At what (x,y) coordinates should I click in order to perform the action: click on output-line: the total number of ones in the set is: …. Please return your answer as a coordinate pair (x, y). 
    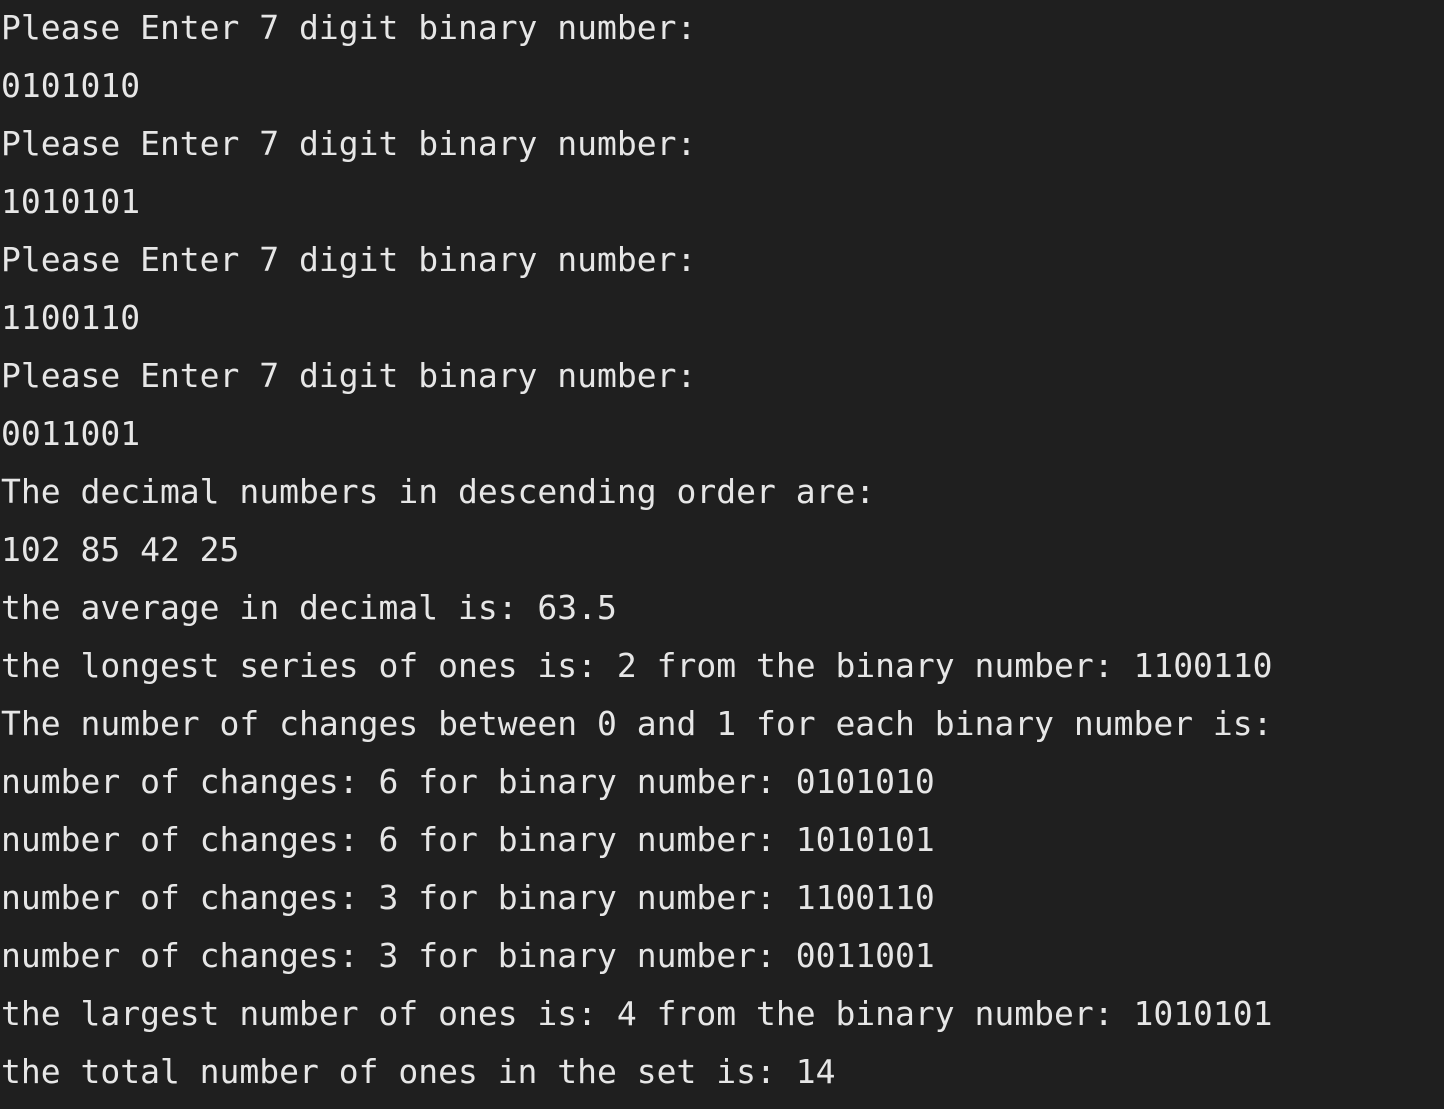
    Looking at the image, I should click on (418, 1071).